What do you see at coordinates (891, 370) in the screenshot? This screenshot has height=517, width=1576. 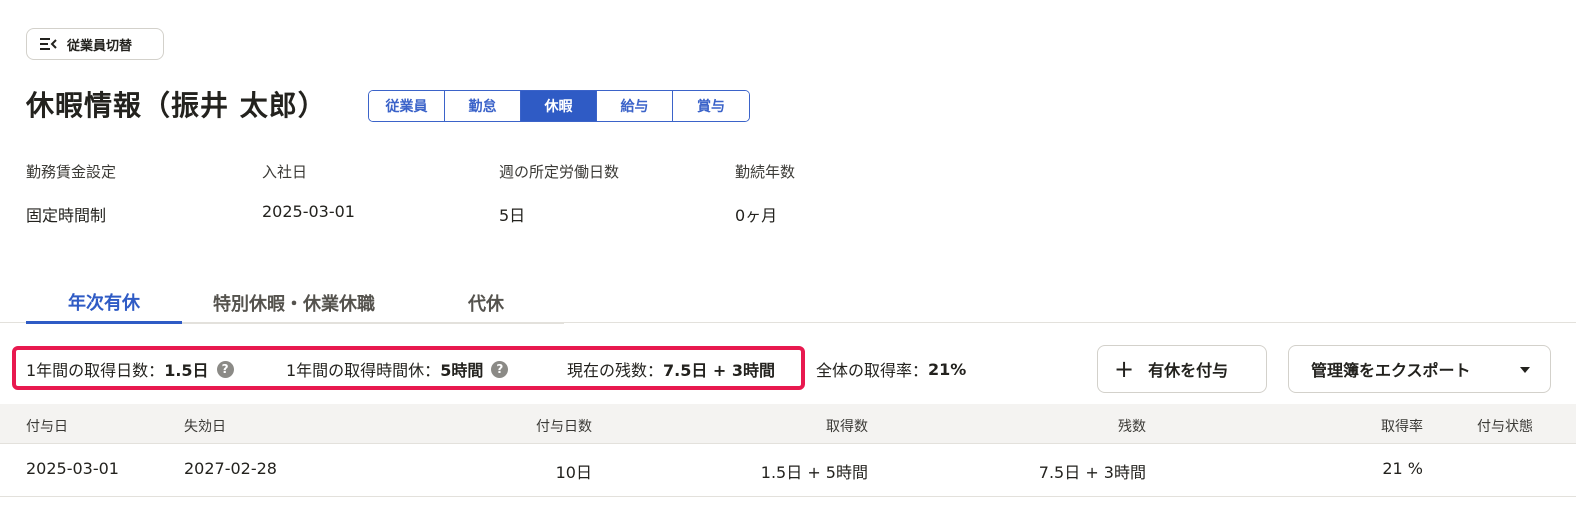 I see `summary-overall-rate: 全体の取得率： 21%` at bounding box center [891, 370].